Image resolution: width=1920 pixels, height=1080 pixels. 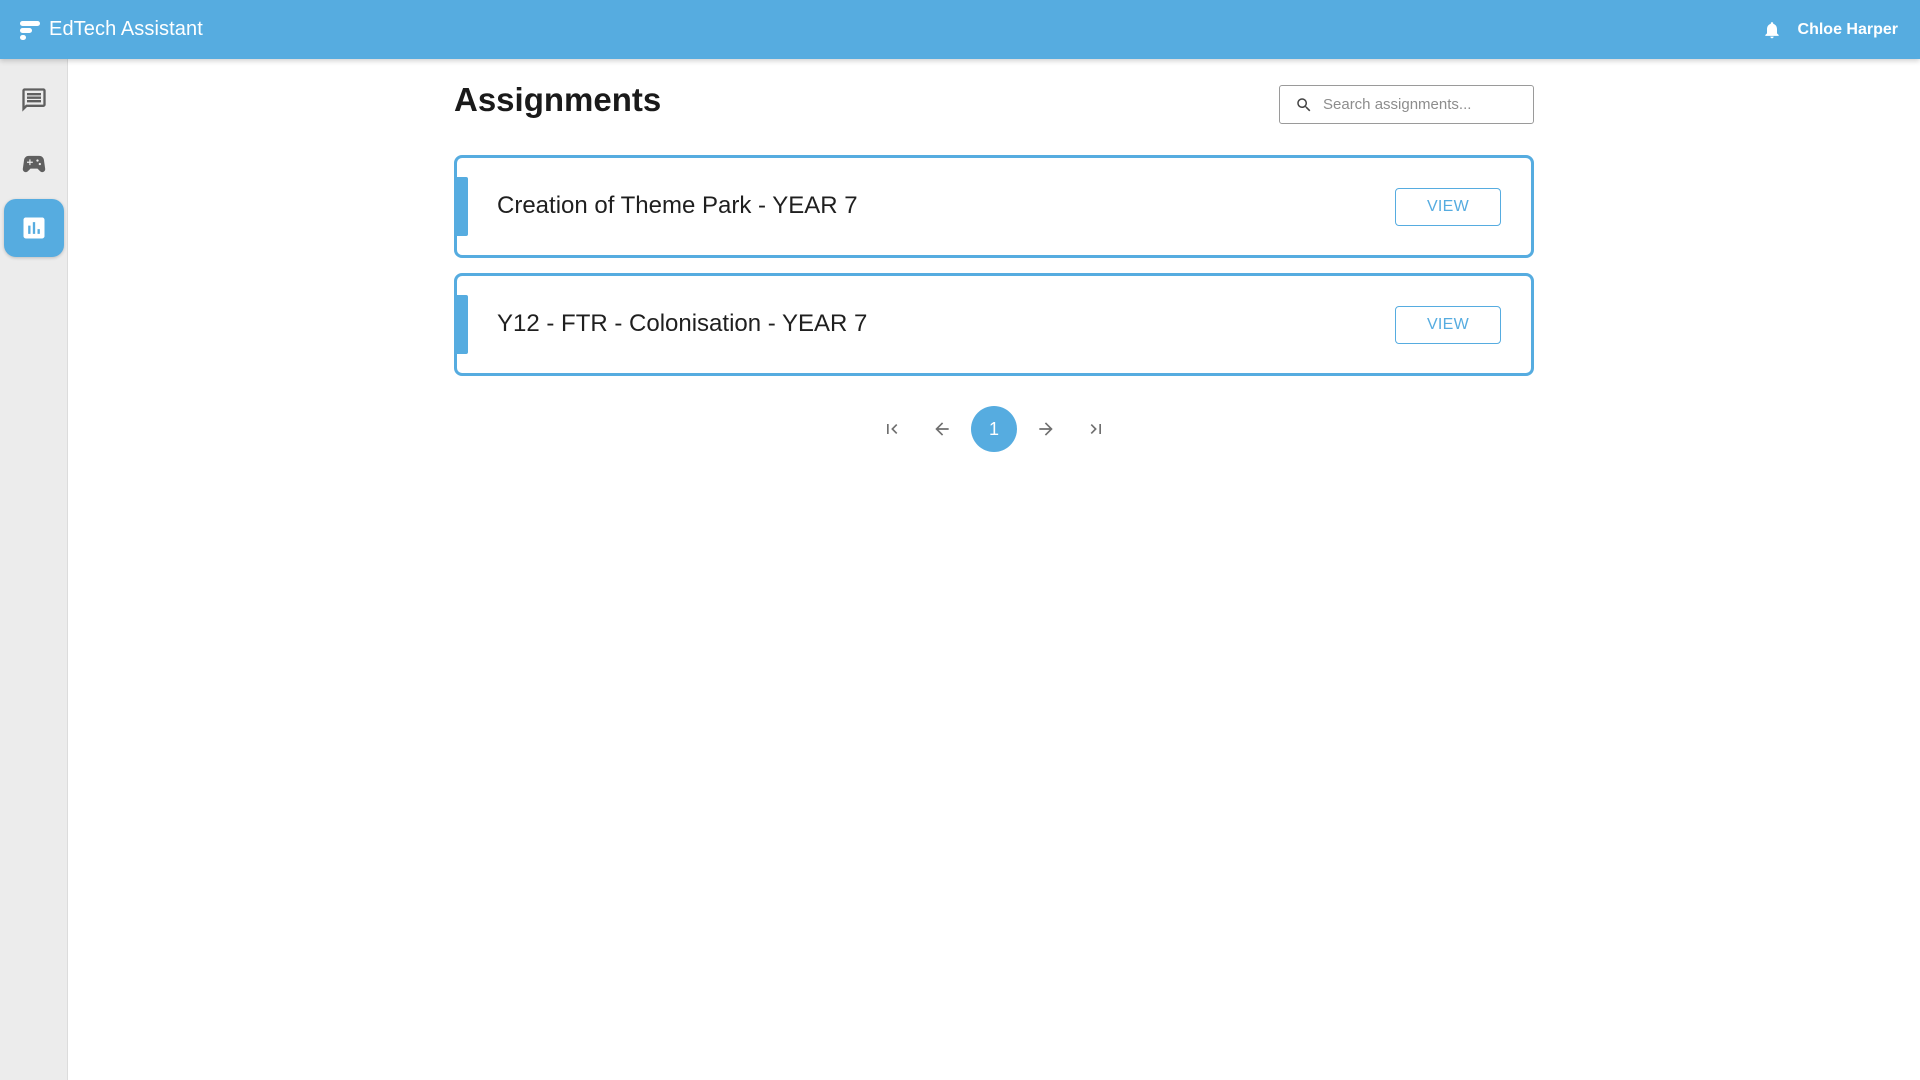 I want to click on assignment-card: Y12 - FTR - Colonisation - YEAR 7 VIEW, so click(x=994, y=324).